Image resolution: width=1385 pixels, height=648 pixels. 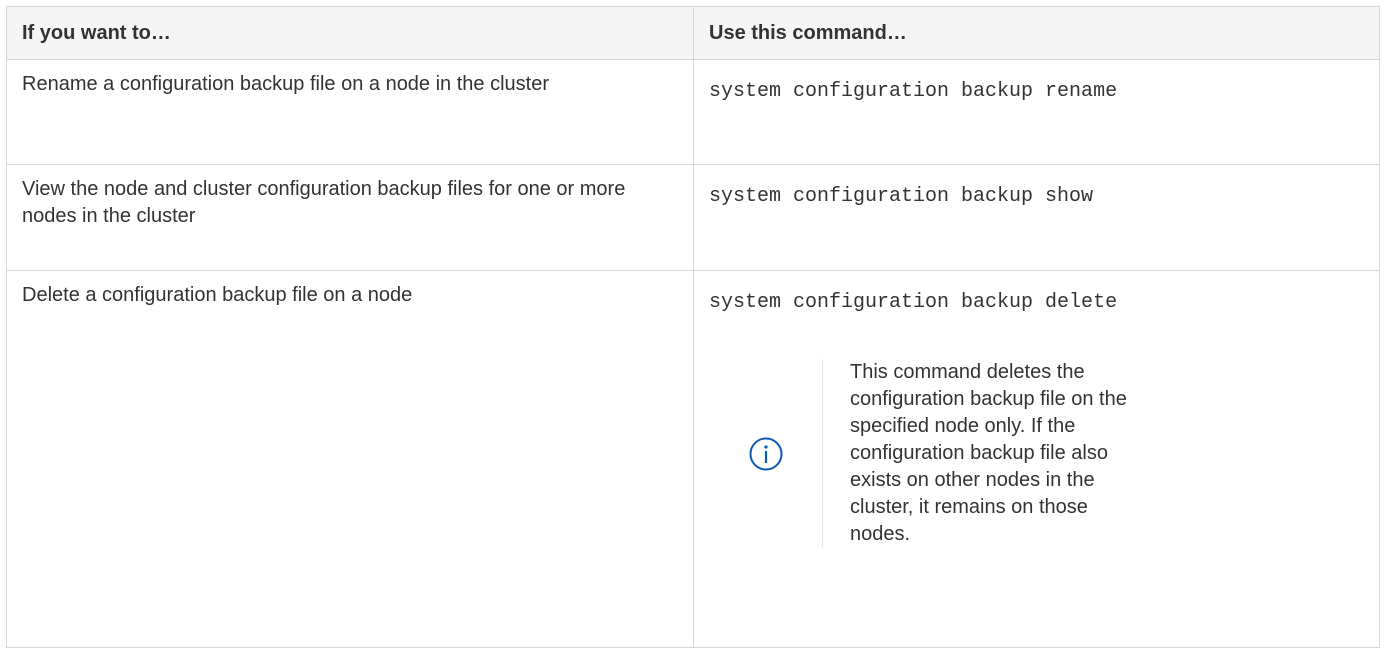 I want to click on info-icon, so click(x=766, y=454).